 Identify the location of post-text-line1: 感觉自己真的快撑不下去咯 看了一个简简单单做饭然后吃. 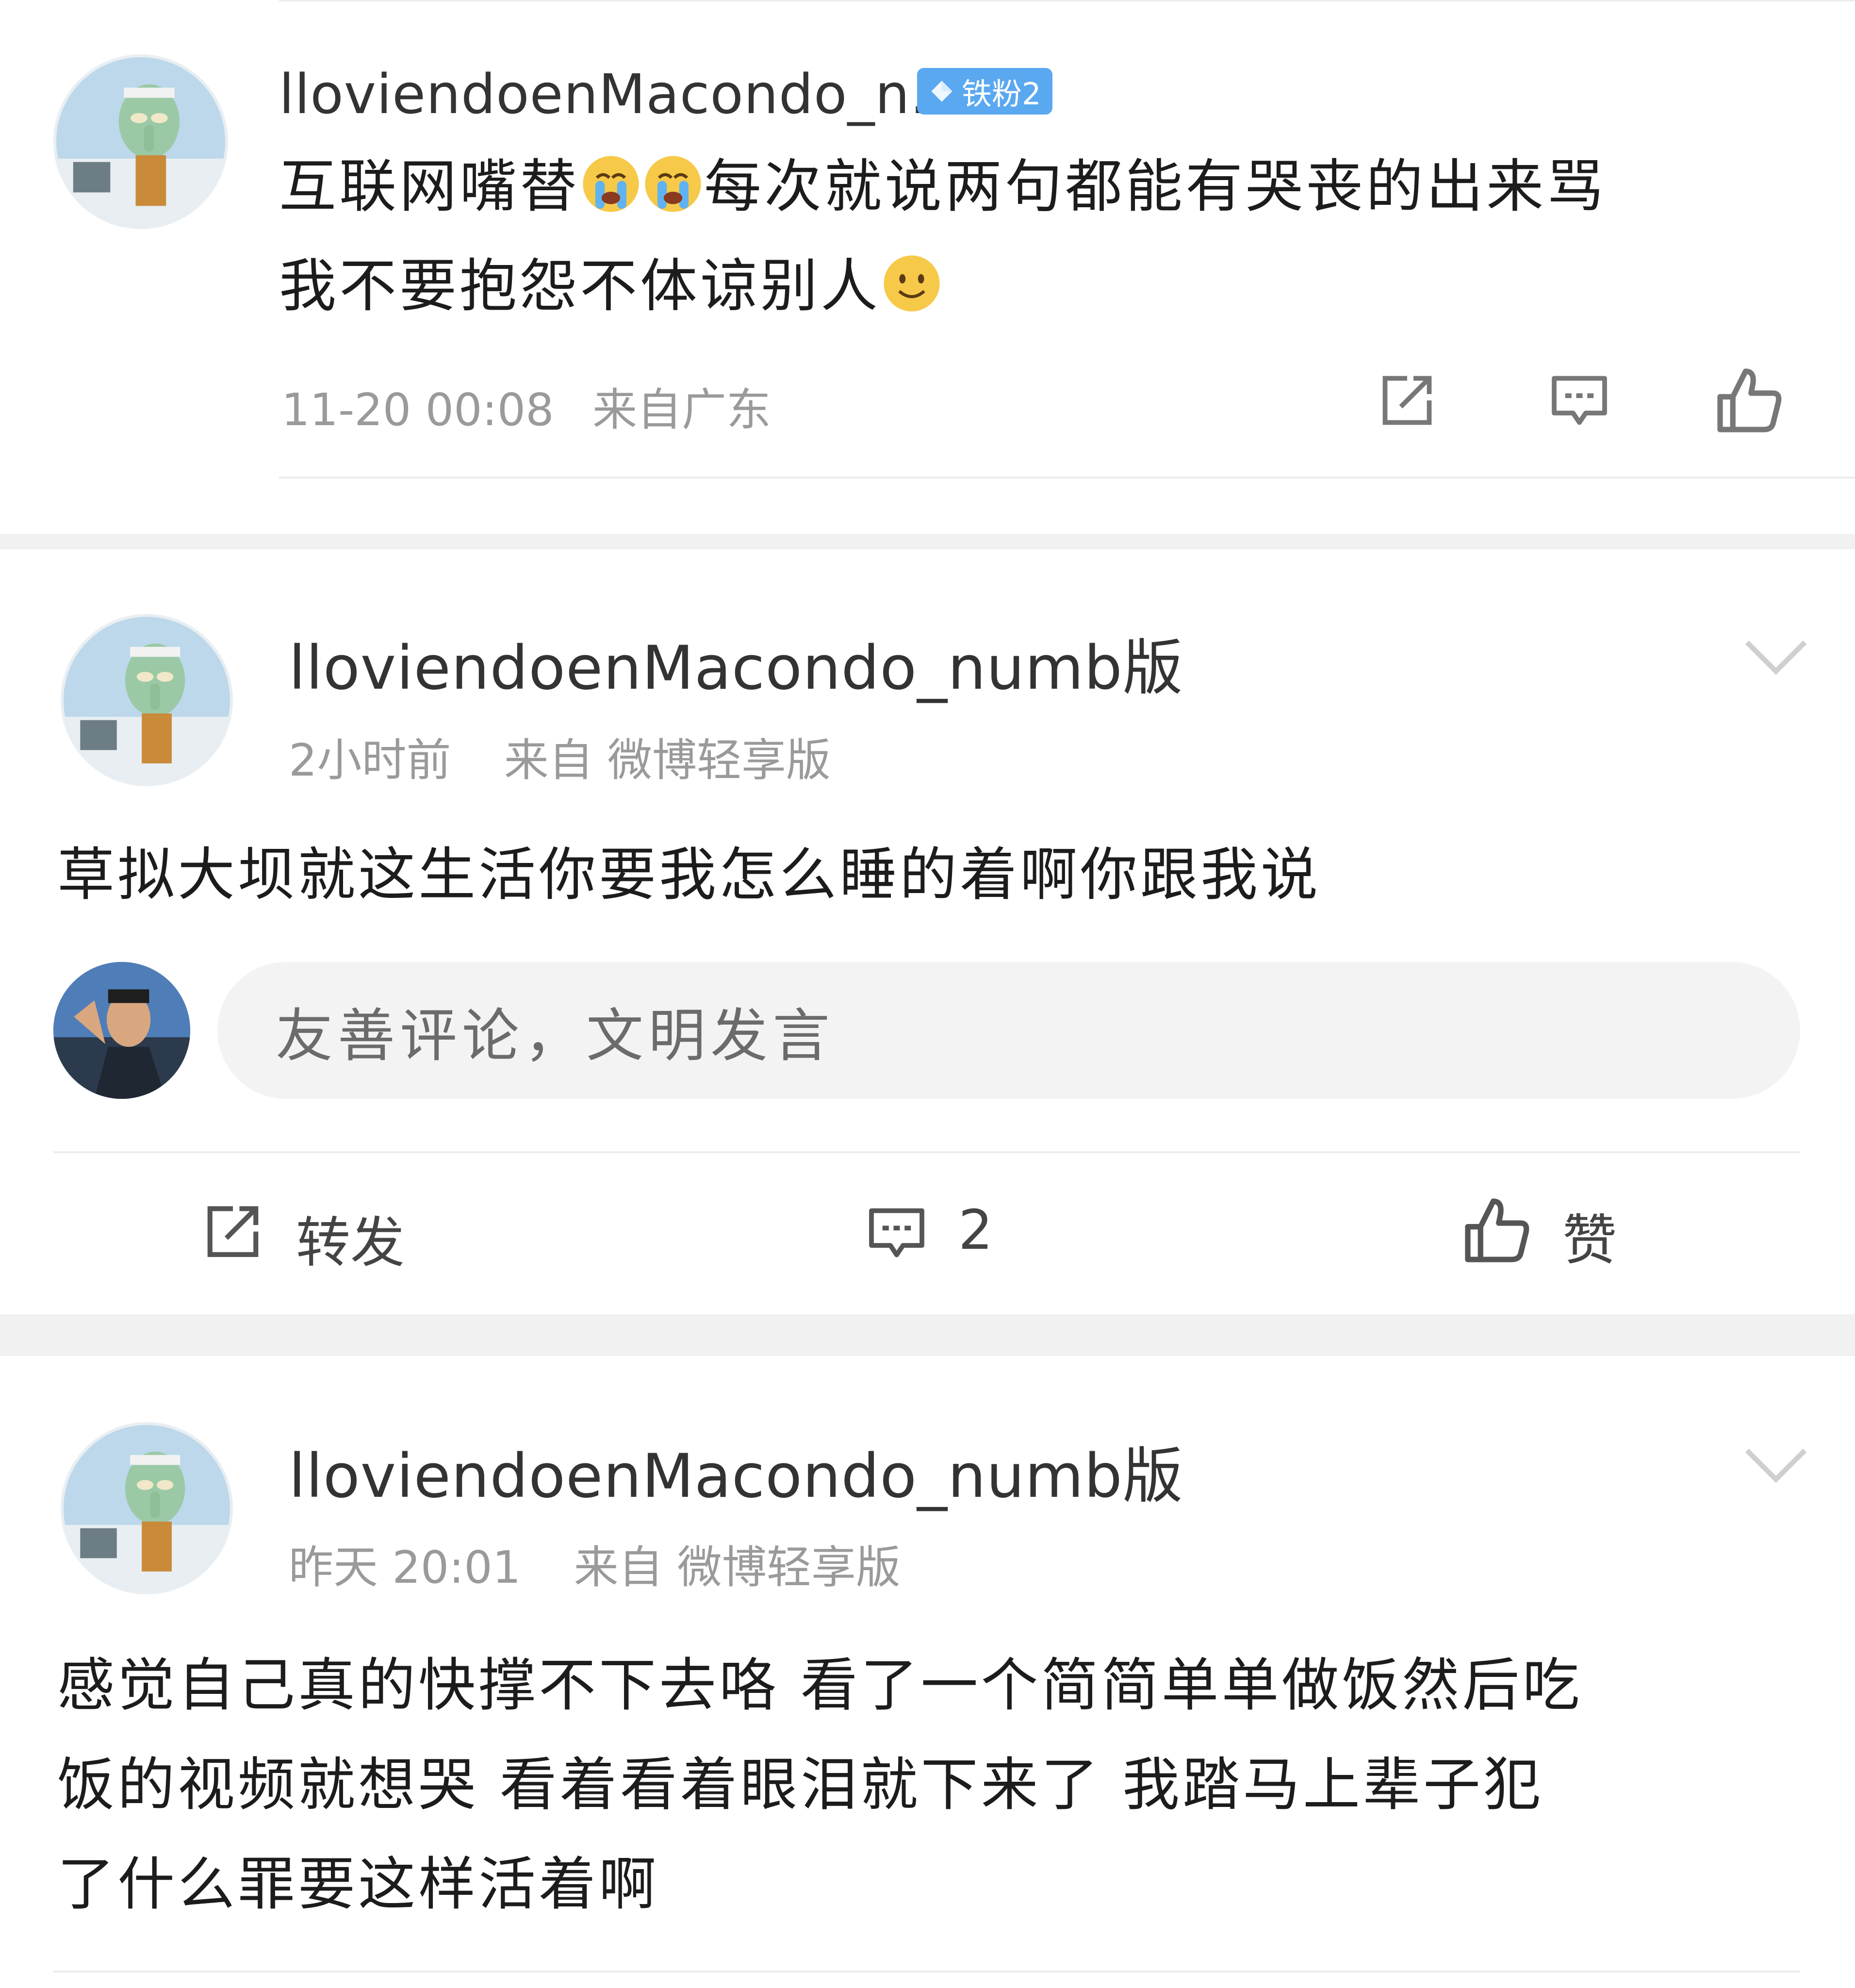
(820, 1686).